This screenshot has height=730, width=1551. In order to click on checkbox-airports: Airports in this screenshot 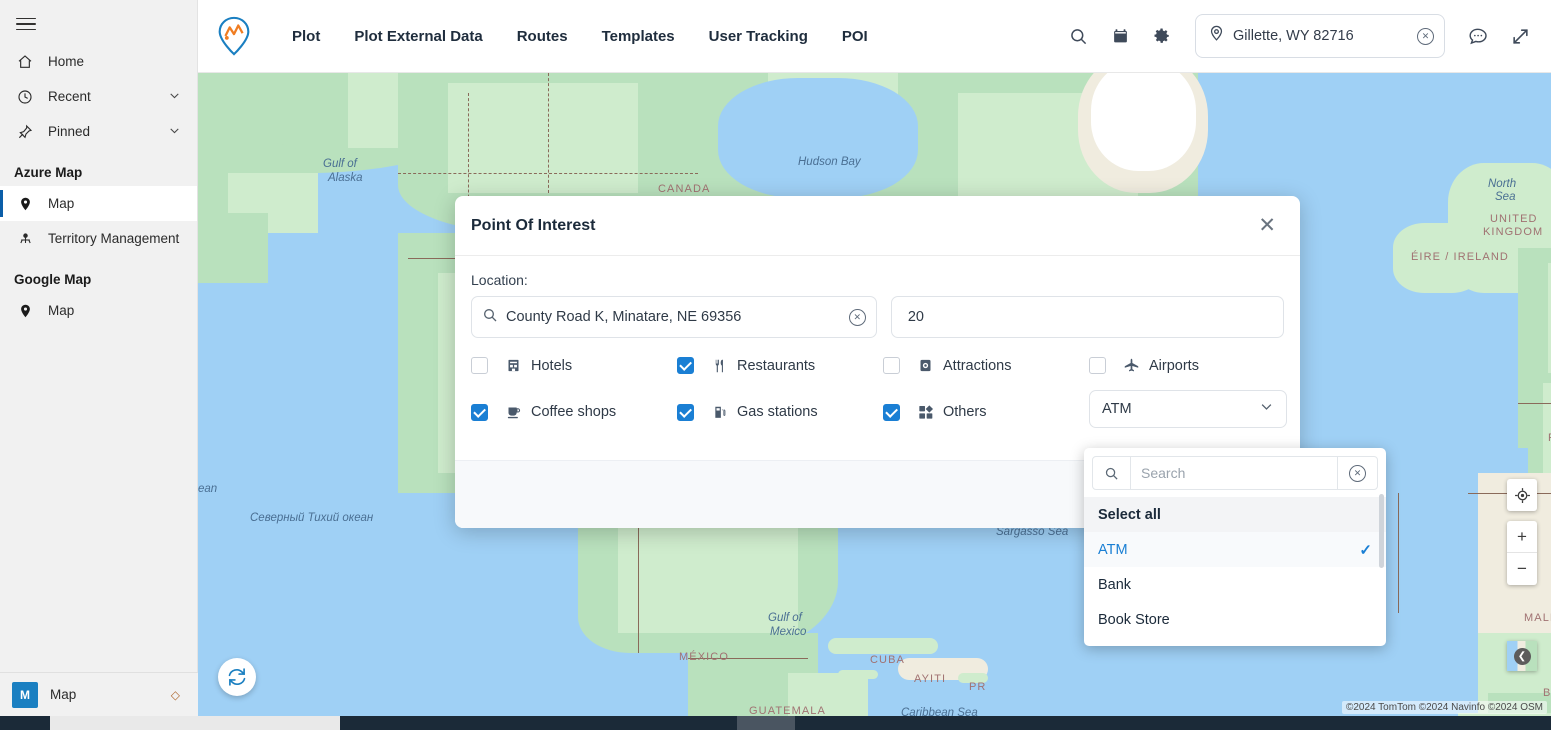, I will do `click(1188, 365)`.